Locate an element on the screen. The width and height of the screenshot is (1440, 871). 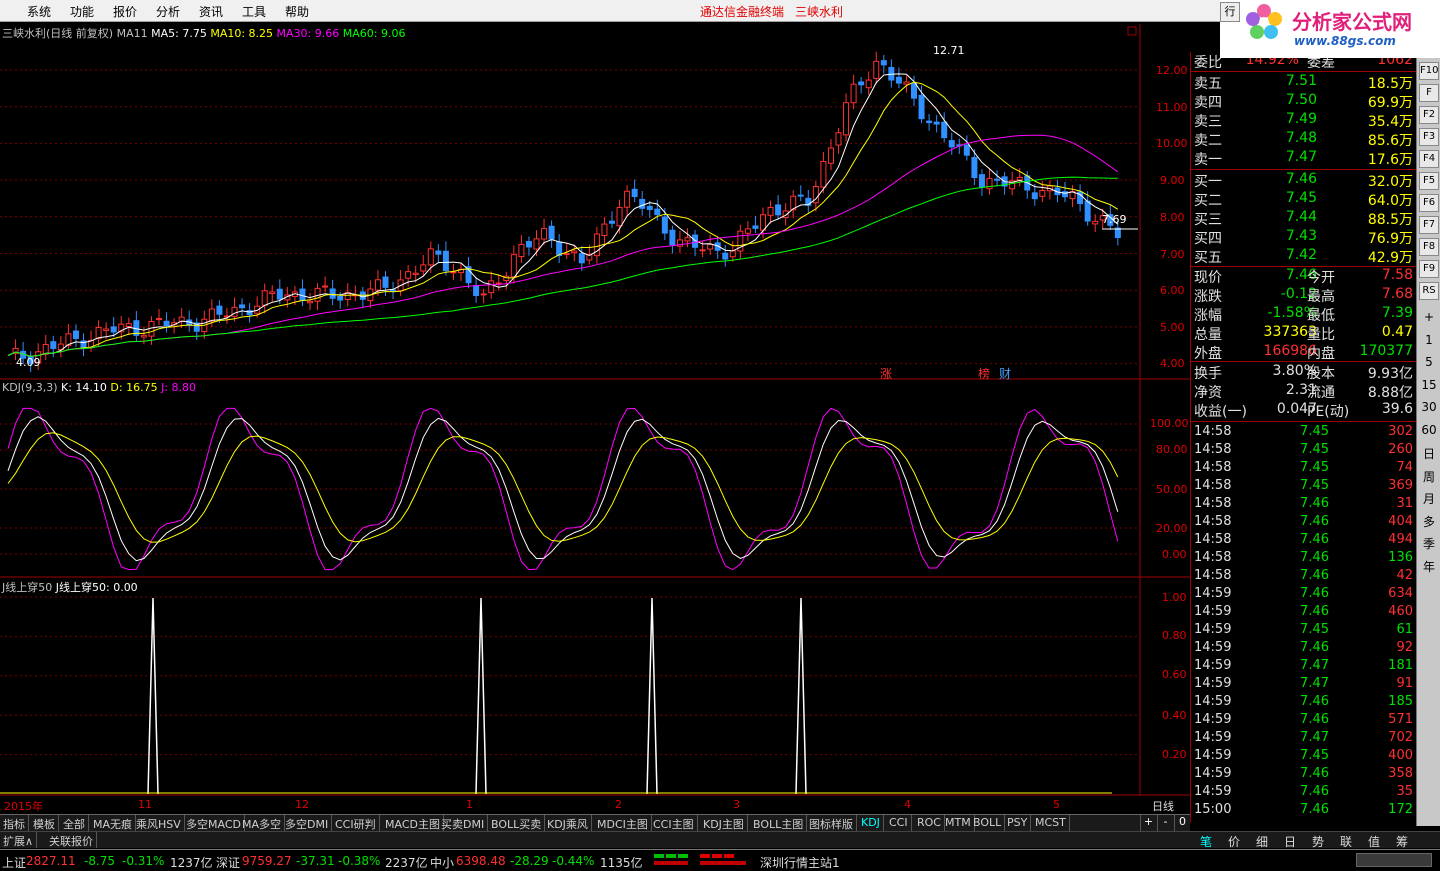
marker-bang: 榜 is located at coordinates (984, 373).